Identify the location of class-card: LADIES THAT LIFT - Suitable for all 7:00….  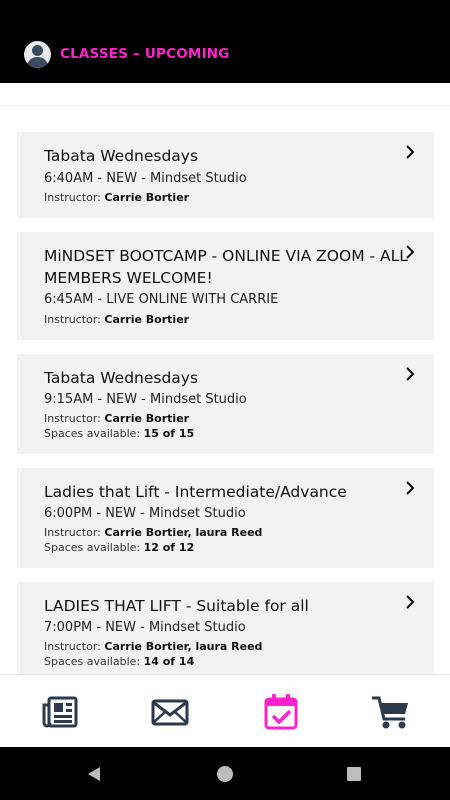
(225, 628).